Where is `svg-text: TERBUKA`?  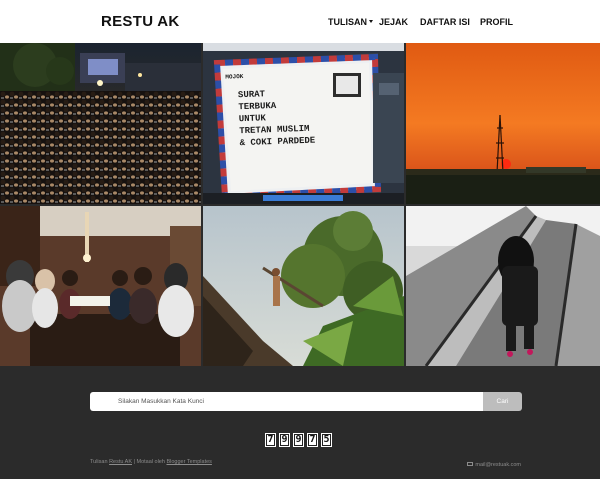
svg-text: TERBUKA is located at coordinates (257, 106).